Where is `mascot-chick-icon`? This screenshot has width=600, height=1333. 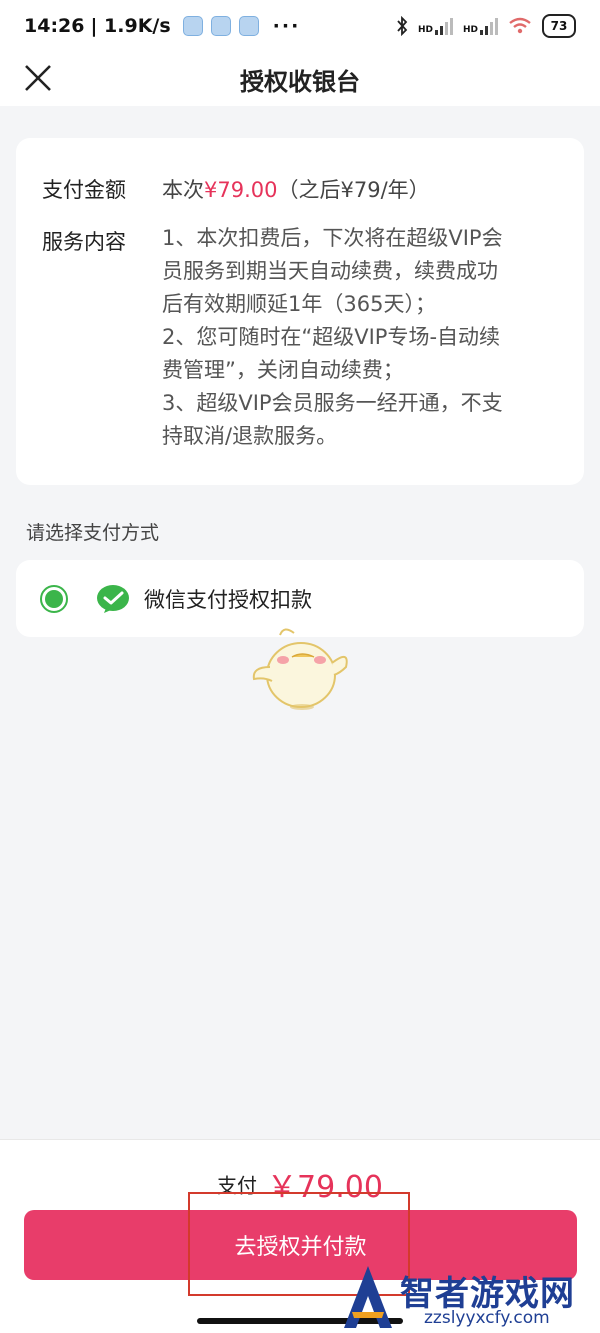
mascot-chick-icon is located at coordinates (300, 669).